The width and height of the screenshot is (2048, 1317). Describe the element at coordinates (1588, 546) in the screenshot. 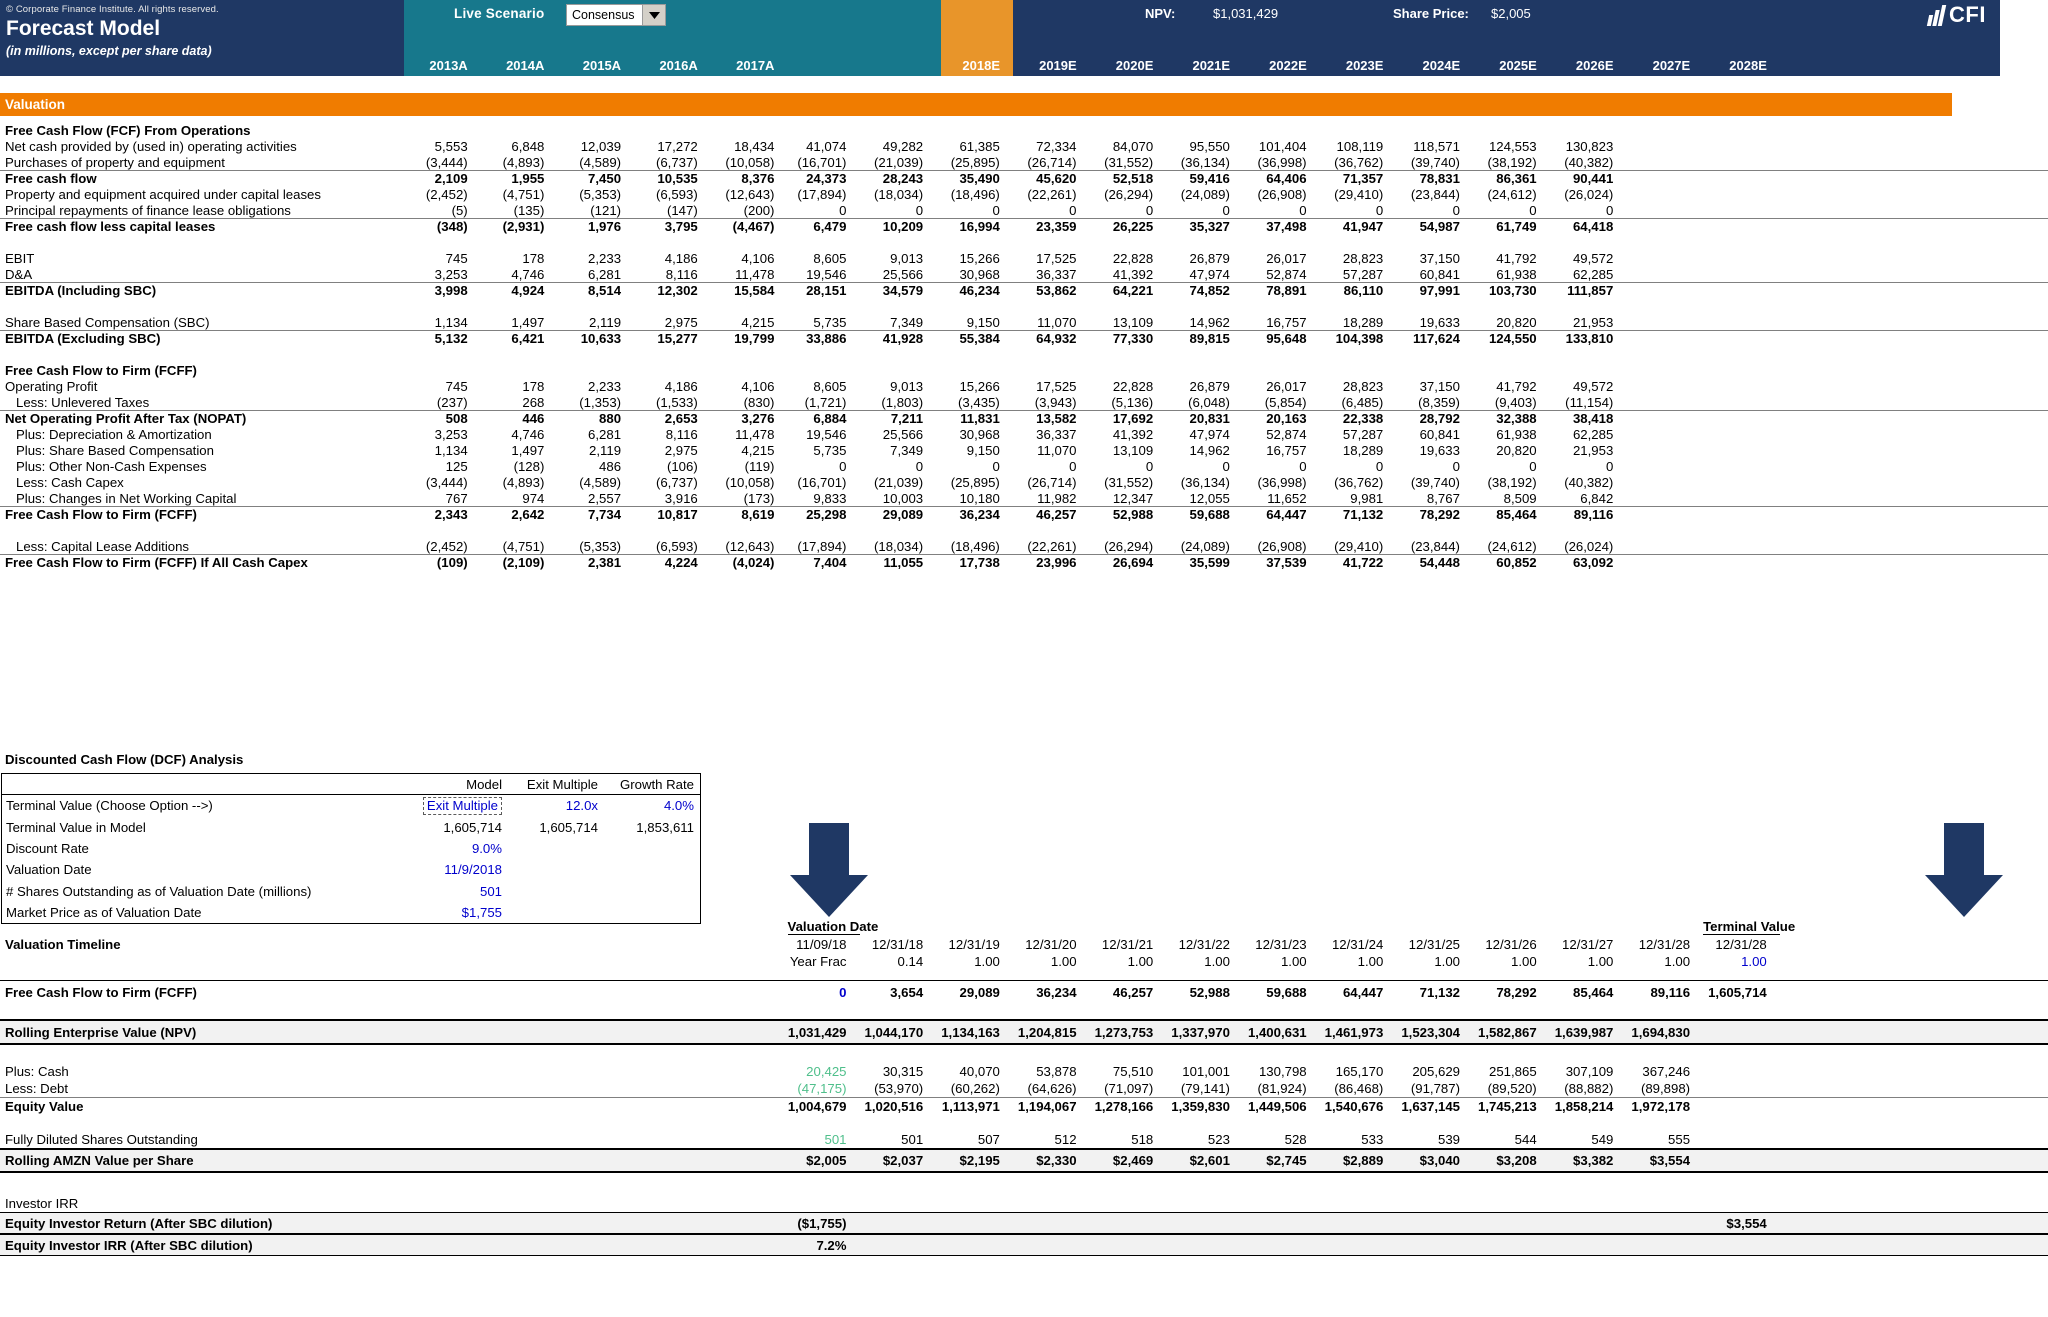

I see `value-cell: (26,024)` at that location.